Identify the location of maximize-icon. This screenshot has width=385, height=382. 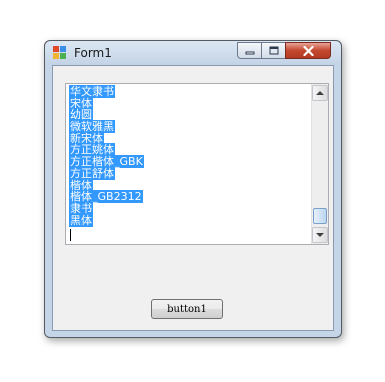
(273, 50).